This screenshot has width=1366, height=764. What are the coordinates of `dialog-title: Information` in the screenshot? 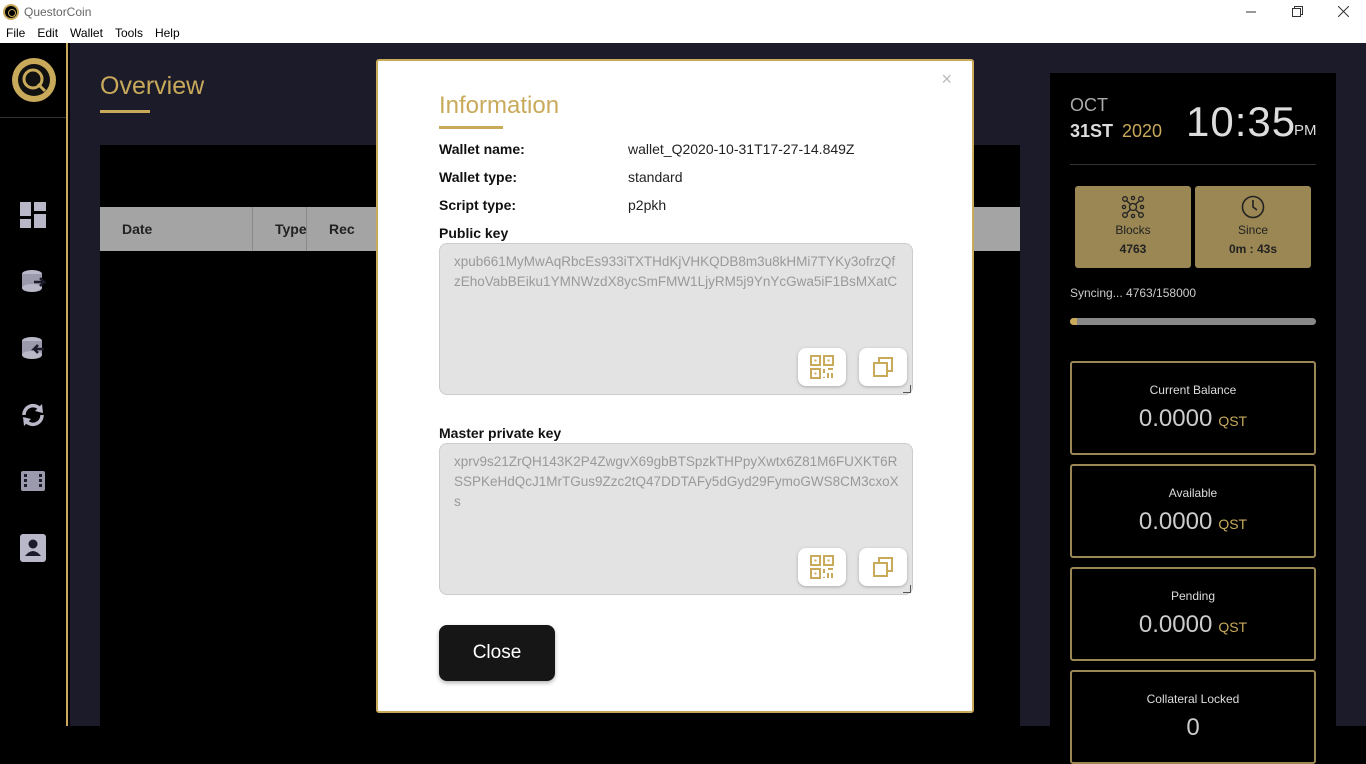 It's located at (499, 105).